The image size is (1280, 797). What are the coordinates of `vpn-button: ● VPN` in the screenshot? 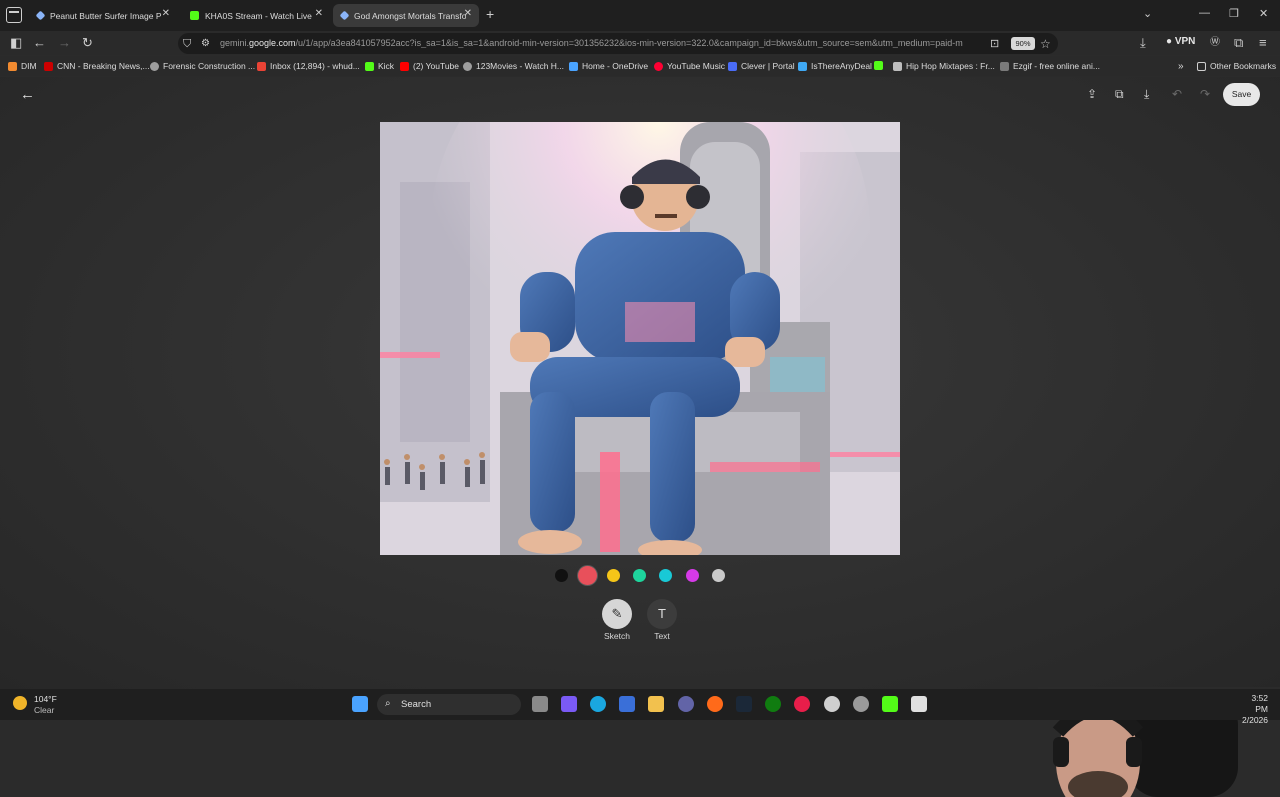 It's located at (1180, 41).